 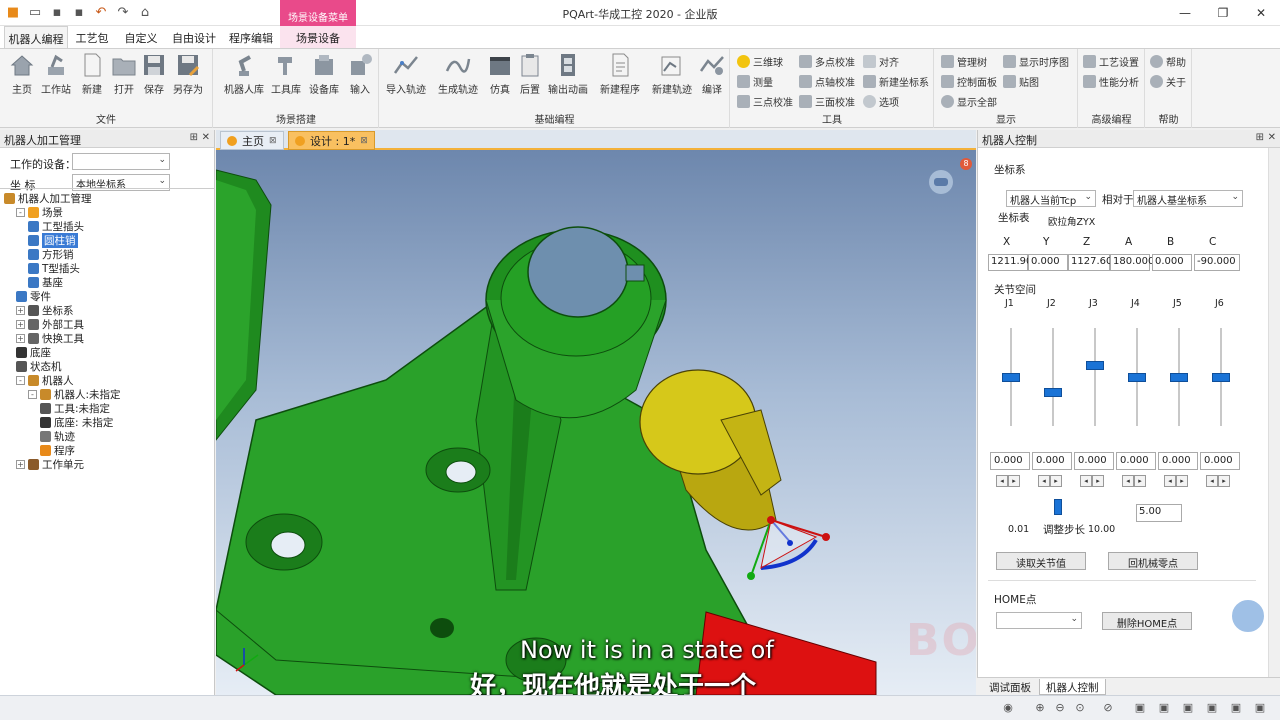 What do you see at coordinates (33, 352) in the screenshot?
I see `tree-node: 底座` at bounding box center [33, 352].